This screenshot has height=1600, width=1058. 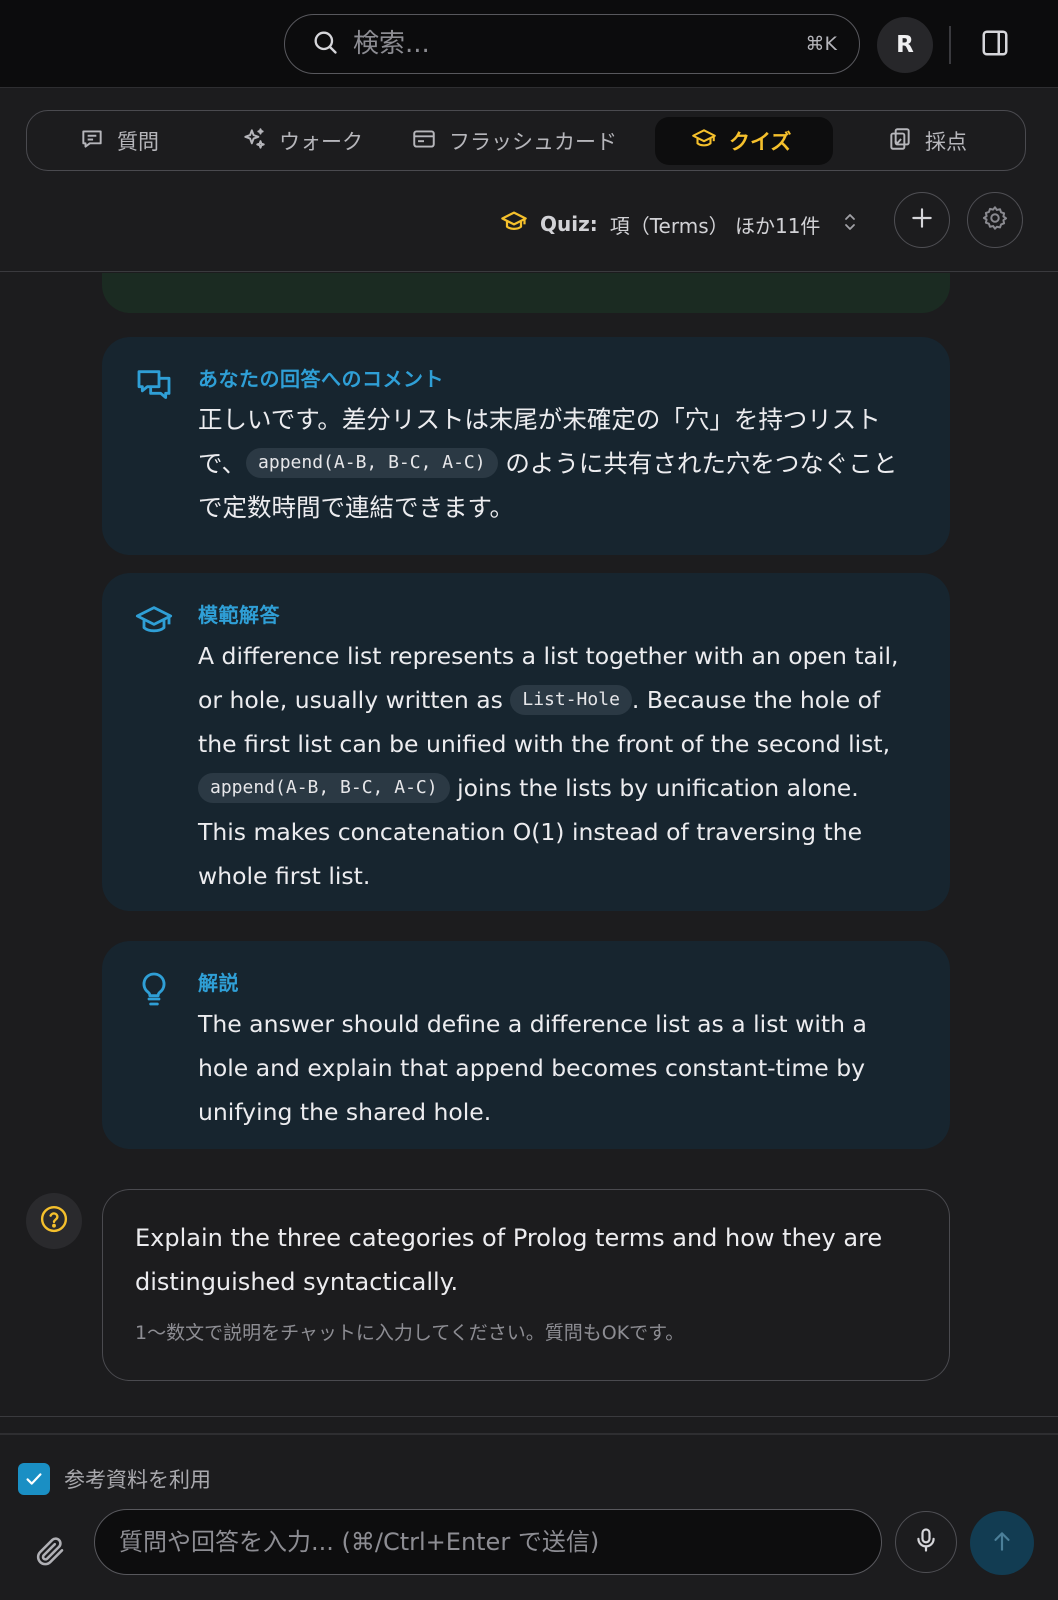 What do you see at coordinates (321, 379) in the screenshot?
I see `comment-label: あなたの回答へのコメント` at bounding box center [321, 379].